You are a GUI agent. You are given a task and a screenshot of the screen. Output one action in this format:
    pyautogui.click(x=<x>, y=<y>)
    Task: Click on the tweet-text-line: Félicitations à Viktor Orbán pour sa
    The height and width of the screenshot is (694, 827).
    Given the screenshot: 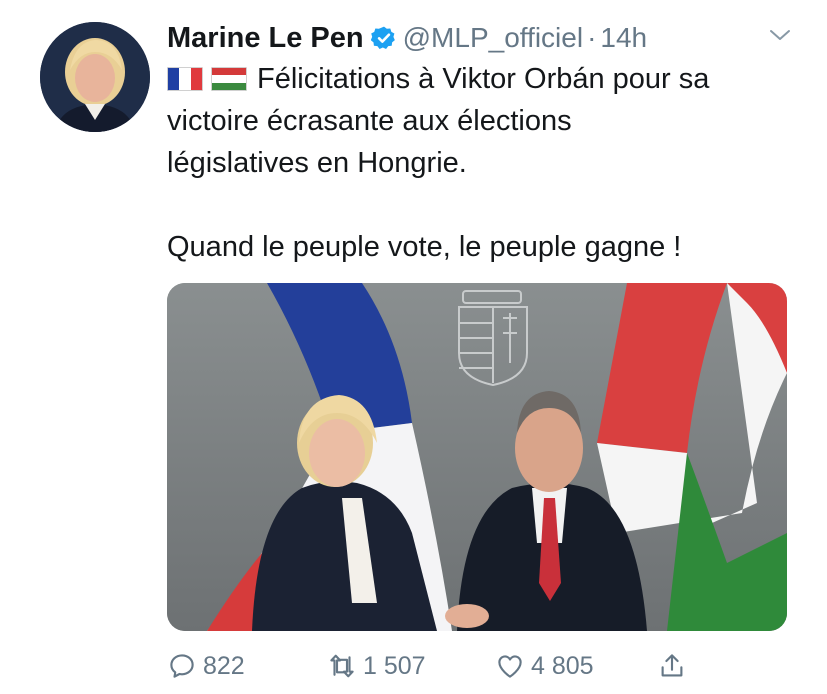 What is the action you would take?
    pyautogui.click(x=487, y=79)
    